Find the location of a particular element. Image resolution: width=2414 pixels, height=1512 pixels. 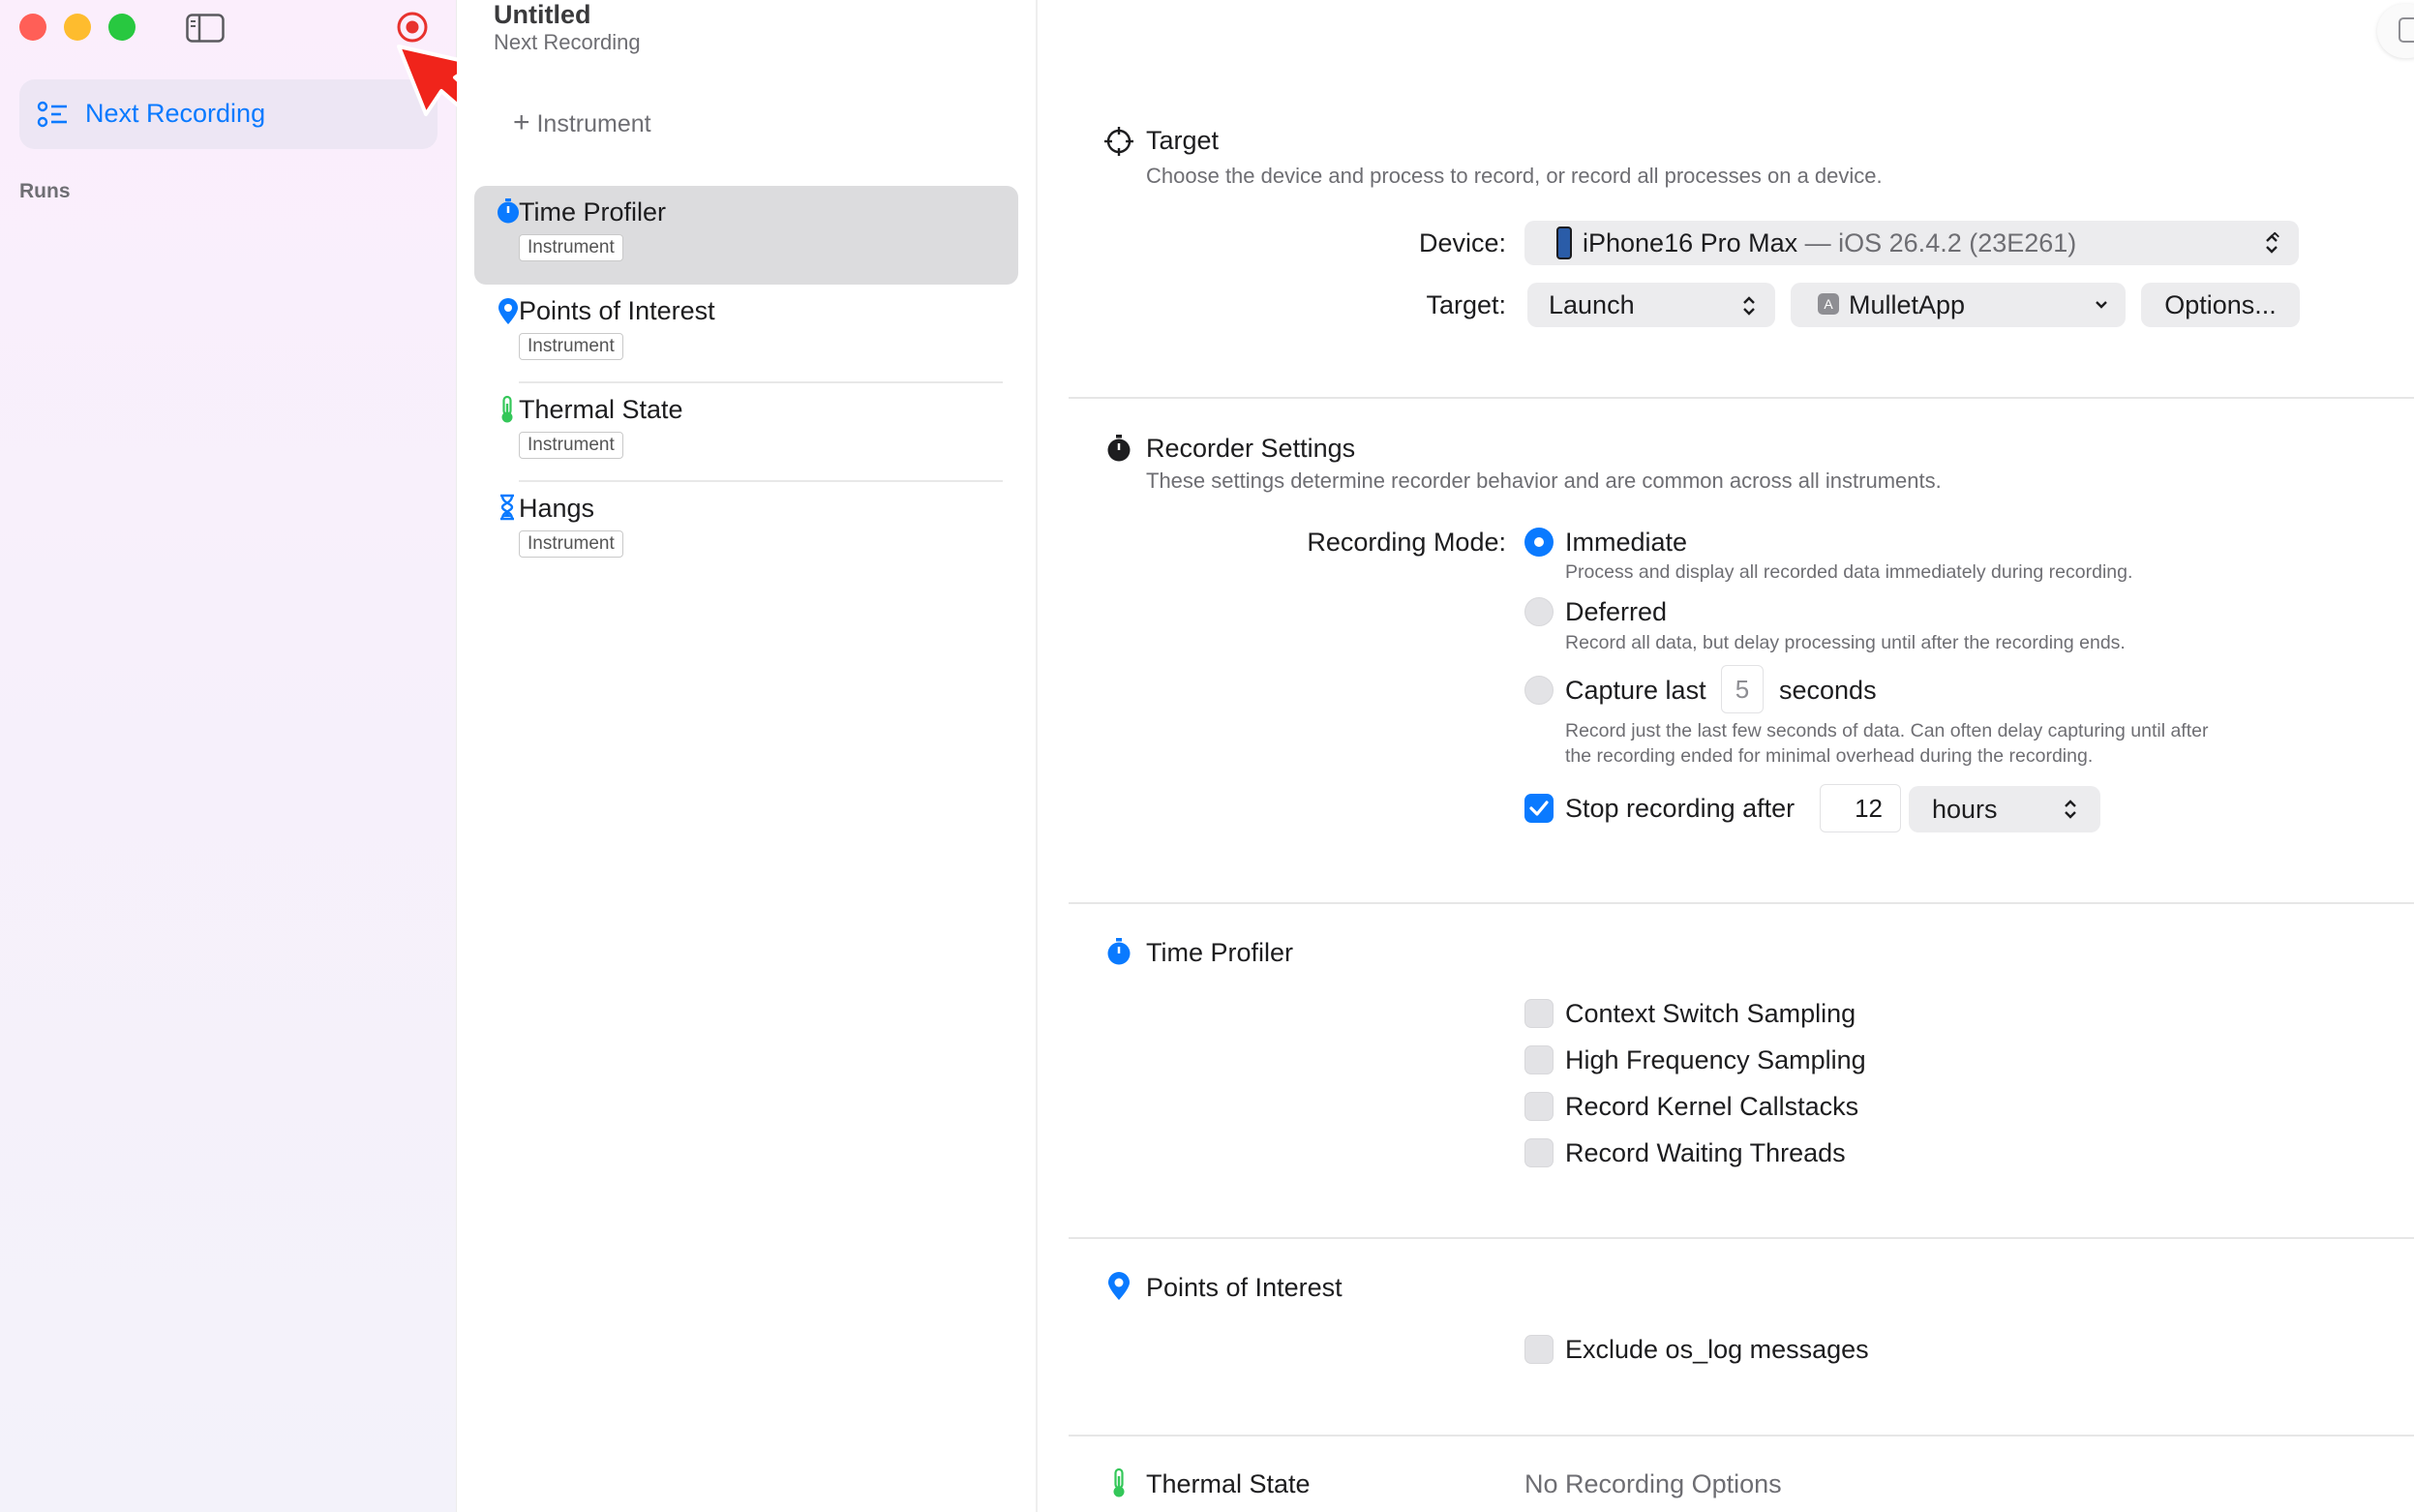

zoom-window-button is located at coordinates (122, 27).